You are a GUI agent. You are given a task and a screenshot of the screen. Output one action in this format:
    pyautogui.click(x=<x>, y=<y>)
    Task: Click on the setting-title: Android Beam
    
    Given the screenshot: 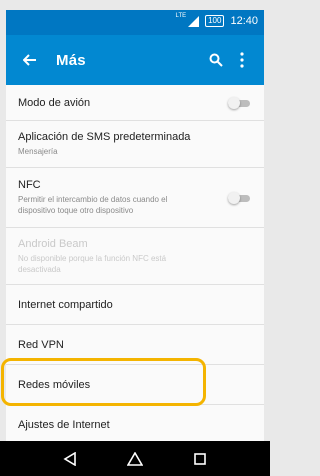 What is the action you would take?
    pyautogui.click(x=53, y=243)
    